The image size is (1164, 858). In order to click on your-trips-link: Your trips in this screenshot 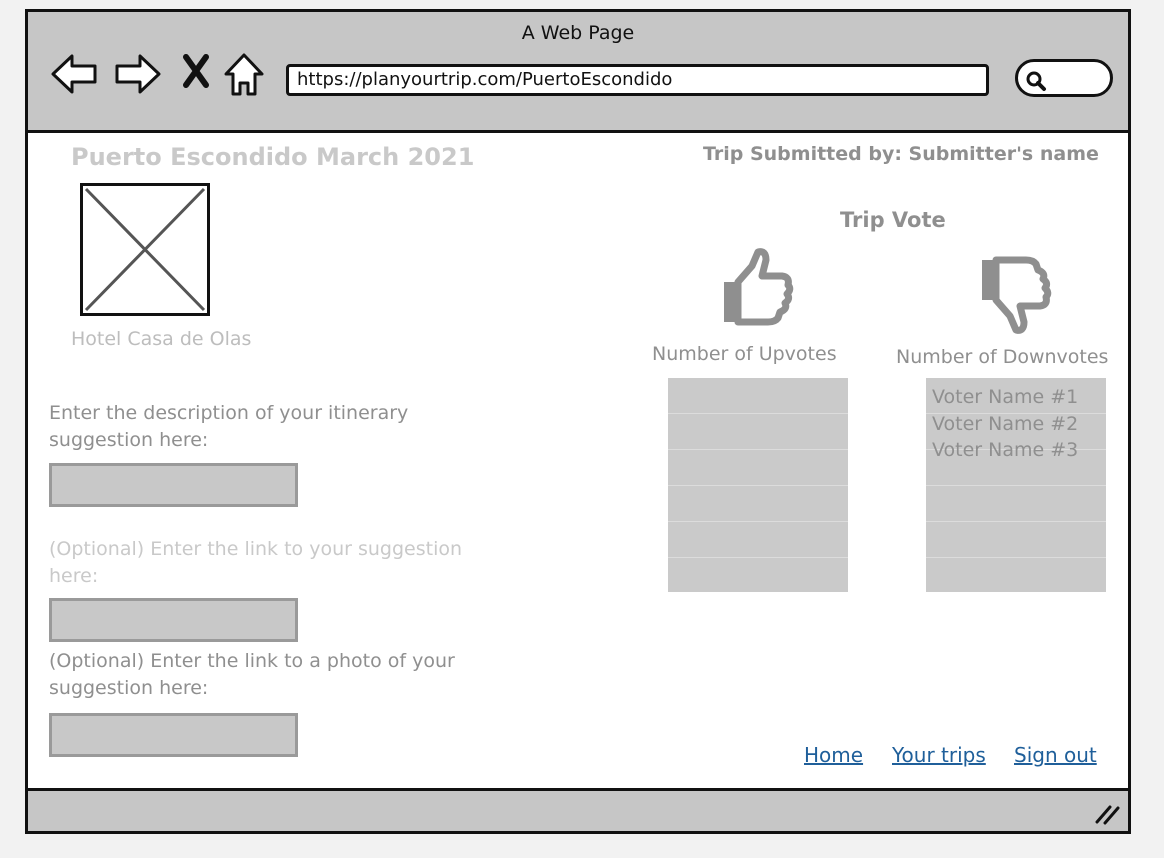, I will do `click(939, 755)`.